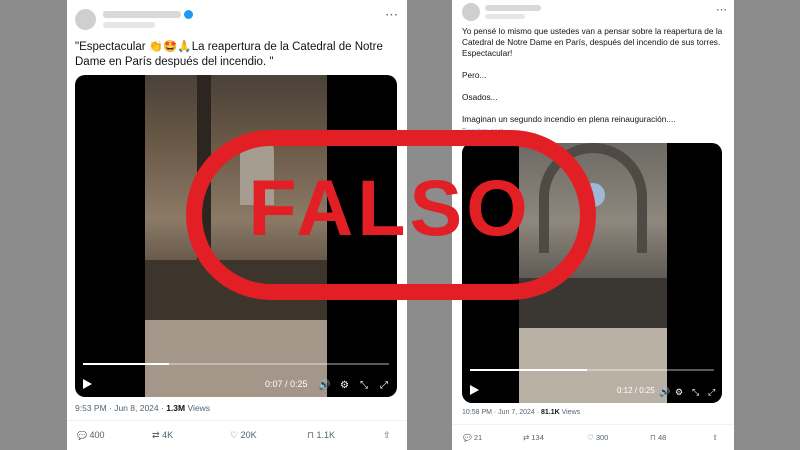 The height and width of the screenshot is (450, 800). I want to click on bookmark-button: ⊓ 48, so click(658, 437).